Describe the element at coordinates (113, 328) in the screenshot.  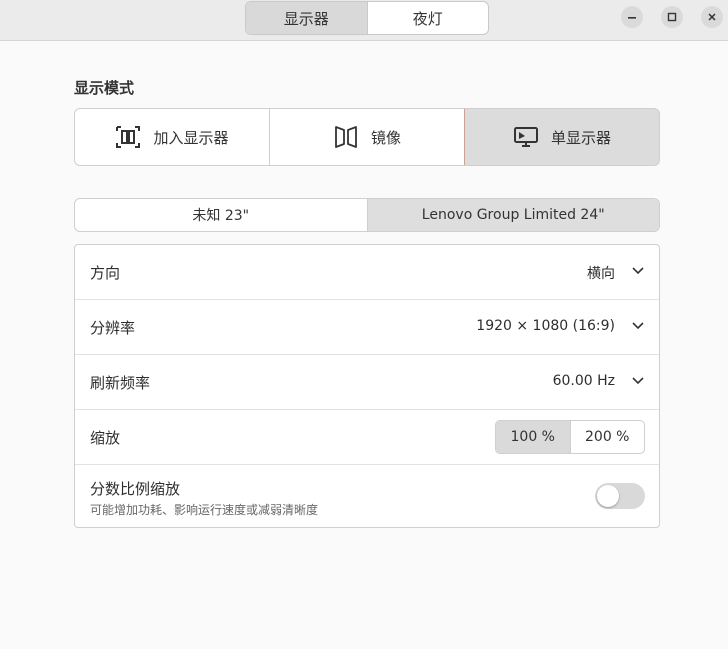
I see `resolution-label: 分辨率` at that location.